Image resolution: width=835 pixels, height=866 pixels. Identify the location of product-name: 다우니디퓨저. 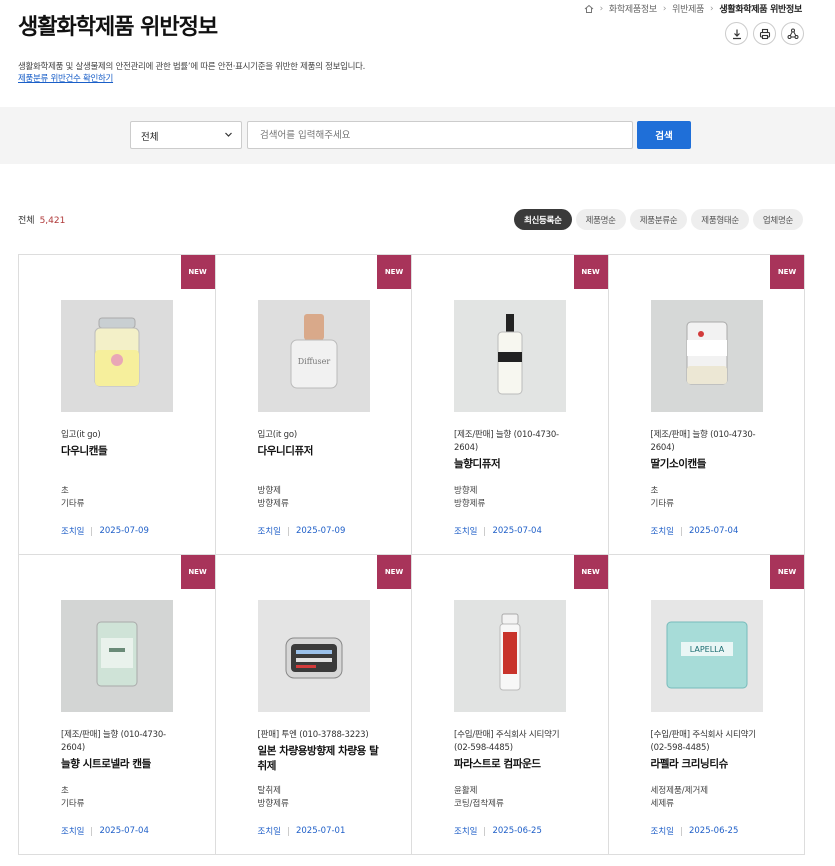
(285, 451).